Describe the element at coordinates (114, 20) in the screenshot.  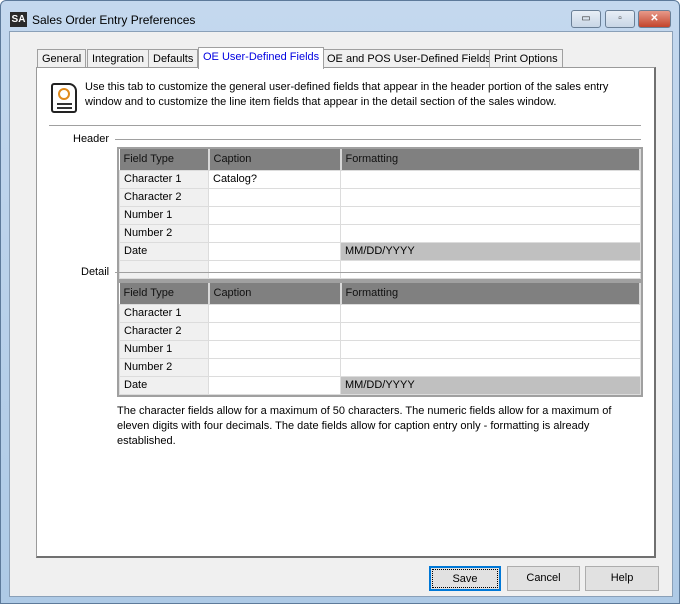
I see `window-title: Sales Order Entry Preferences` at that location.